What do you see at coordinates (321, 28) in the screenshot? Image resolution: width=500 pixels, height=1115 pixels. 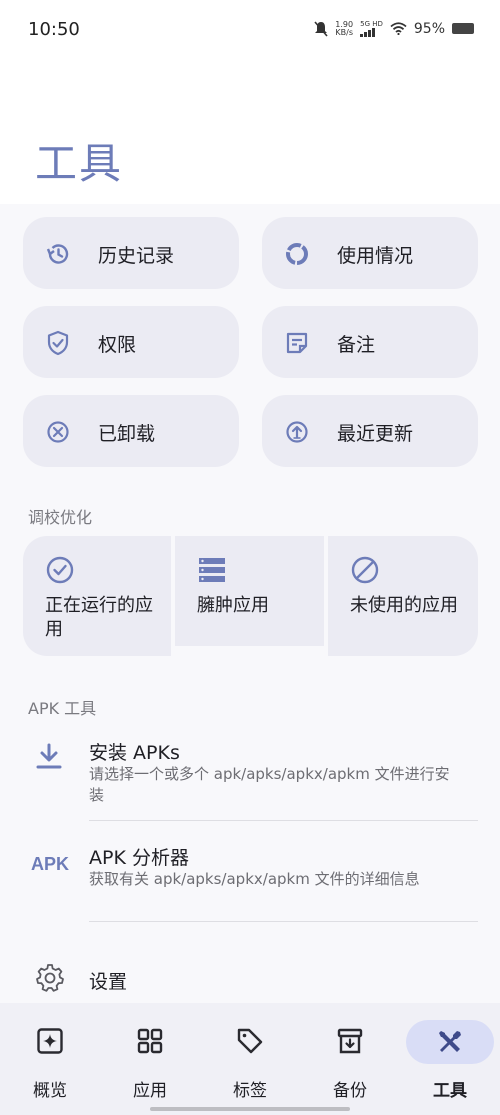 I see `mute-bell-icon` at bounding box center [321, 28].